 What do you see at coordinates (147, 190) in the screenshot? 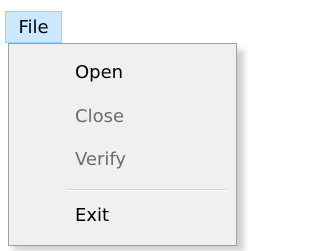
I see `menu-separator` at bounding box center [147, 190].